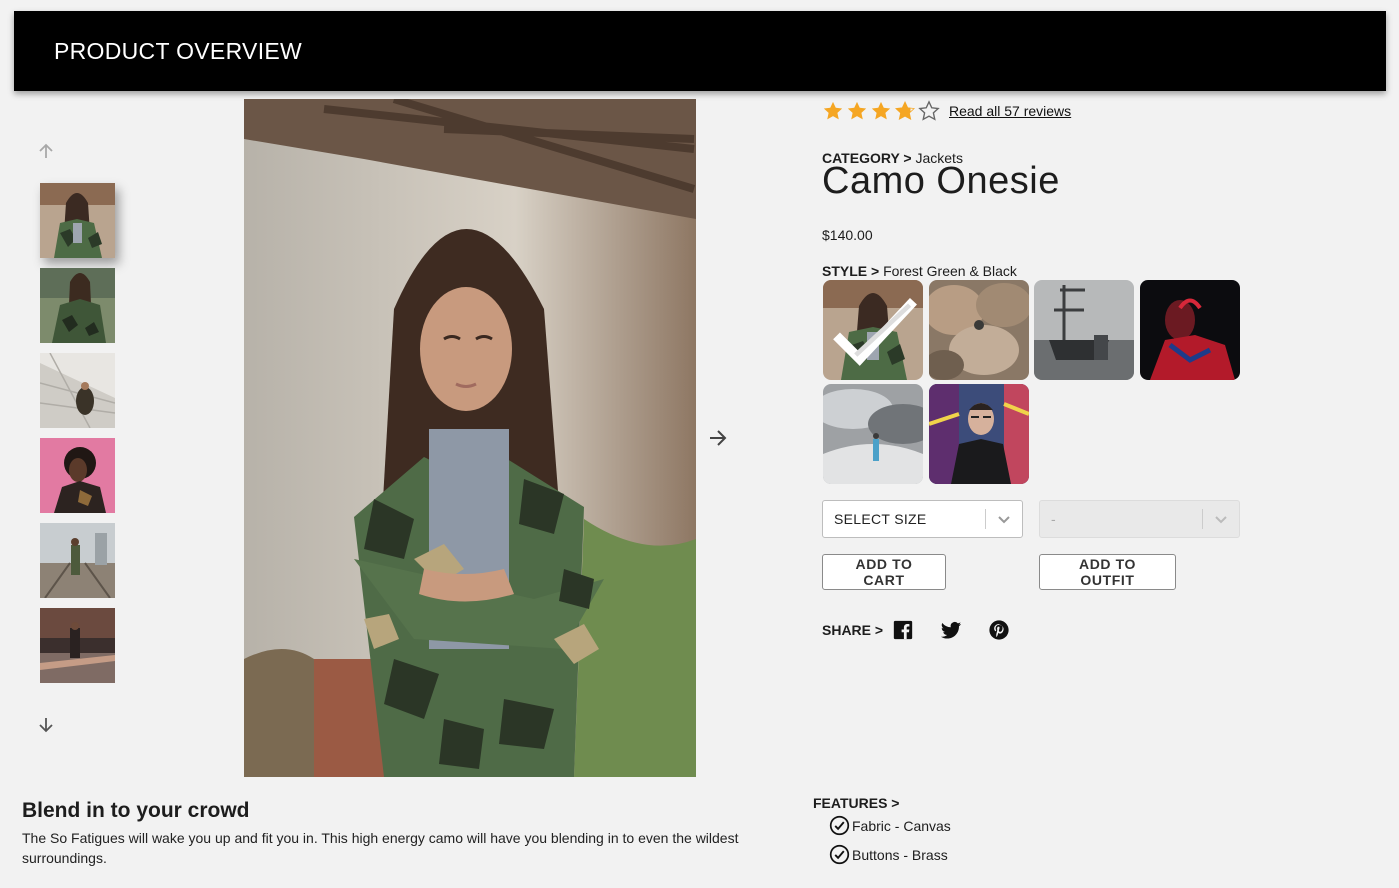 The width and height of the screenshot is (1399, 888). What do you see at coordinates (999, 630) in the screenshot?
I see `pinterest-icon` at bounding box center [999, 630].